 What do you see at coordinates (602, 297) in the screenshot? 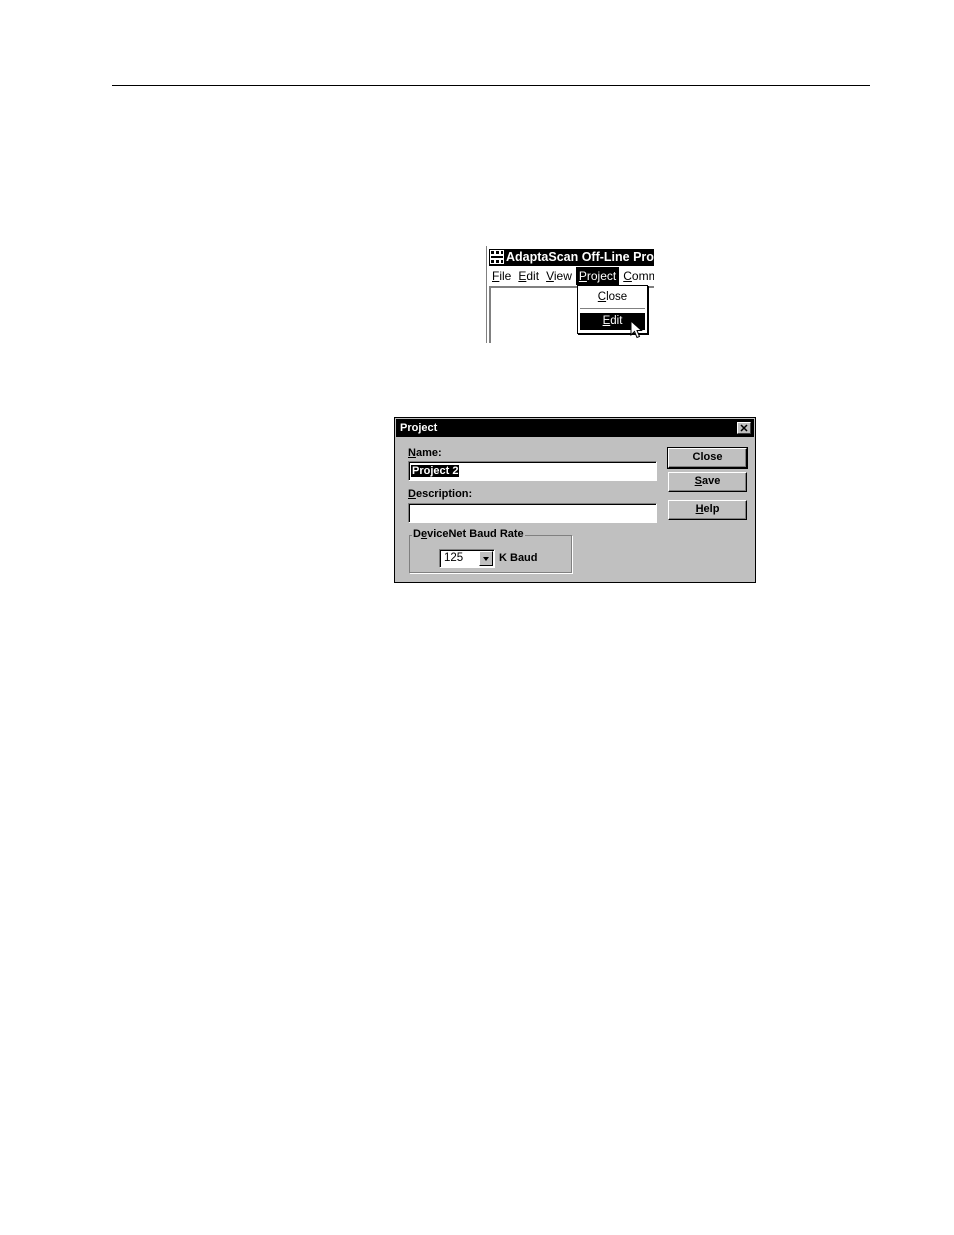
I see `menu-item-close-mnemonic: C` at bounding box center [602, 297].